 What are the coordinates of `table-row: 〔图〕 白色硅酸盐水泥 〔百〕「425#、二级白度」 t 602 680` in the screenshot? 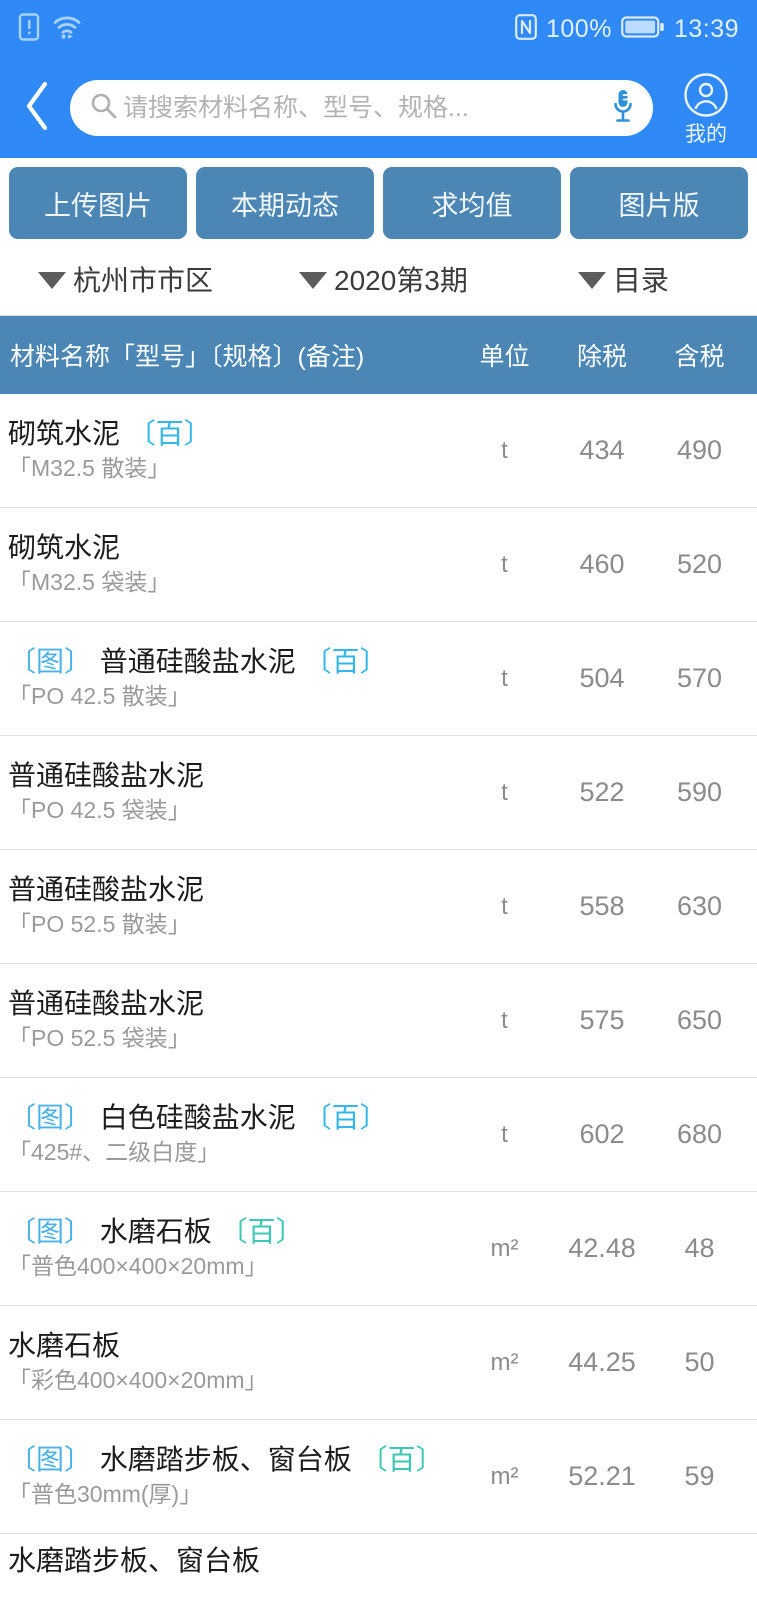 It's located at (378, 1135).